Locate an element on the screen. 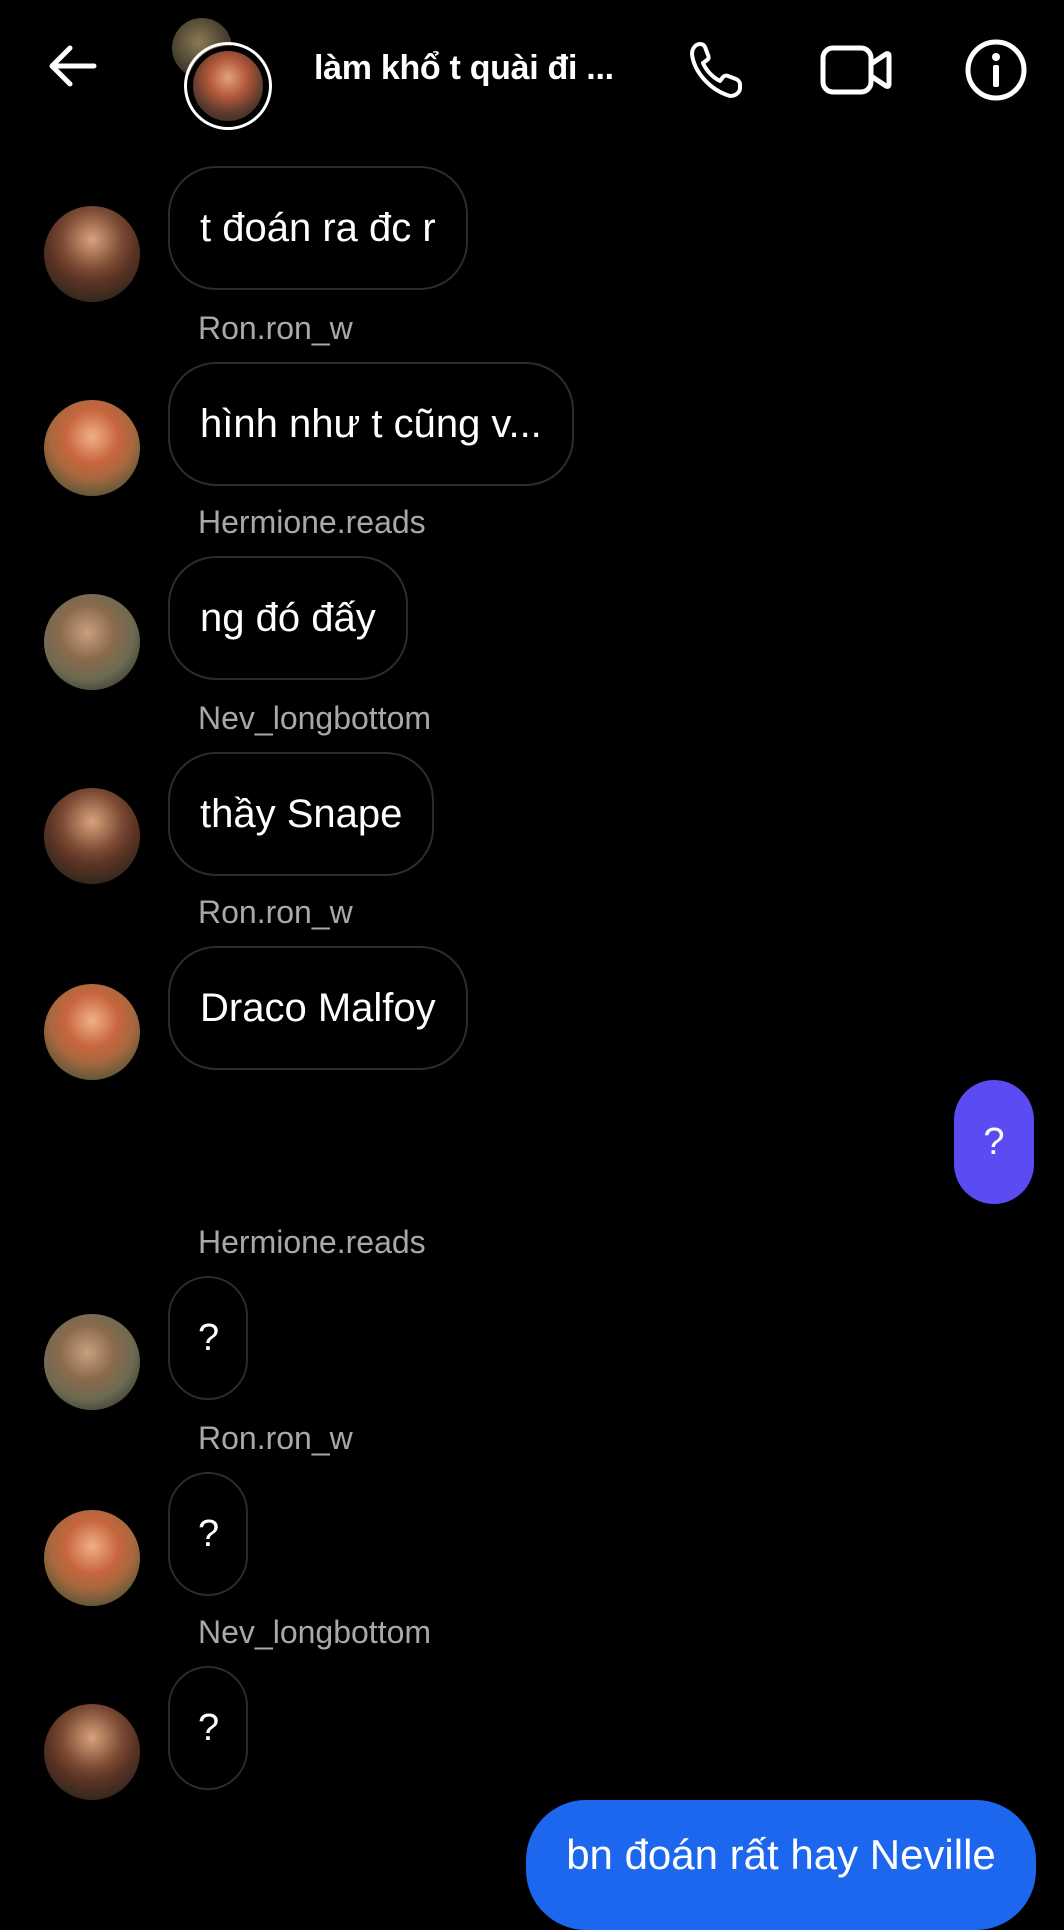 This screenshot has height=1930, width=1064. info-icon is located at coordinates (996, 70).